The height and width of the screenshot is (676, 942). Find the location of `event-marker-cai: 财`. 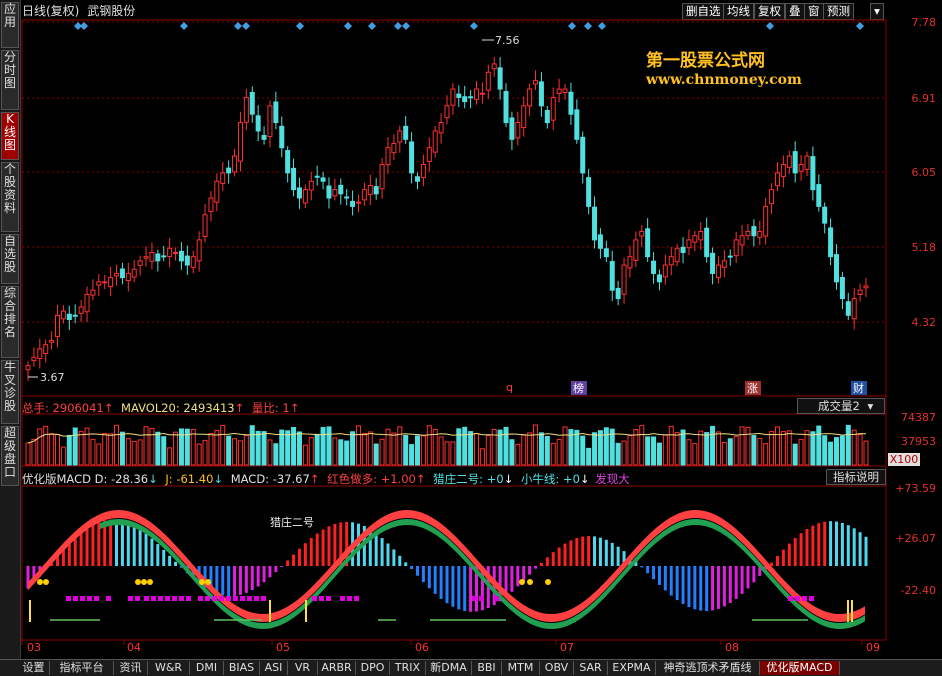

event-marker-cai: 财 is located at coordinates (858, 388).